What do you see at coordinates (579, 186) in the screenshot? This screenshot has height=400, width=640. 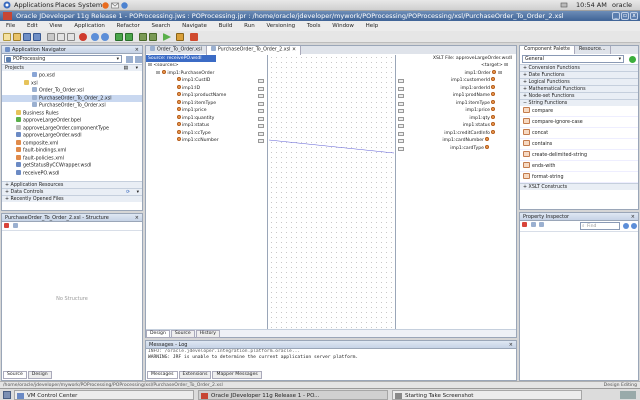 I see `group-xslt-constructs: + XSLT Constructs` at bounding box center [579, 186].